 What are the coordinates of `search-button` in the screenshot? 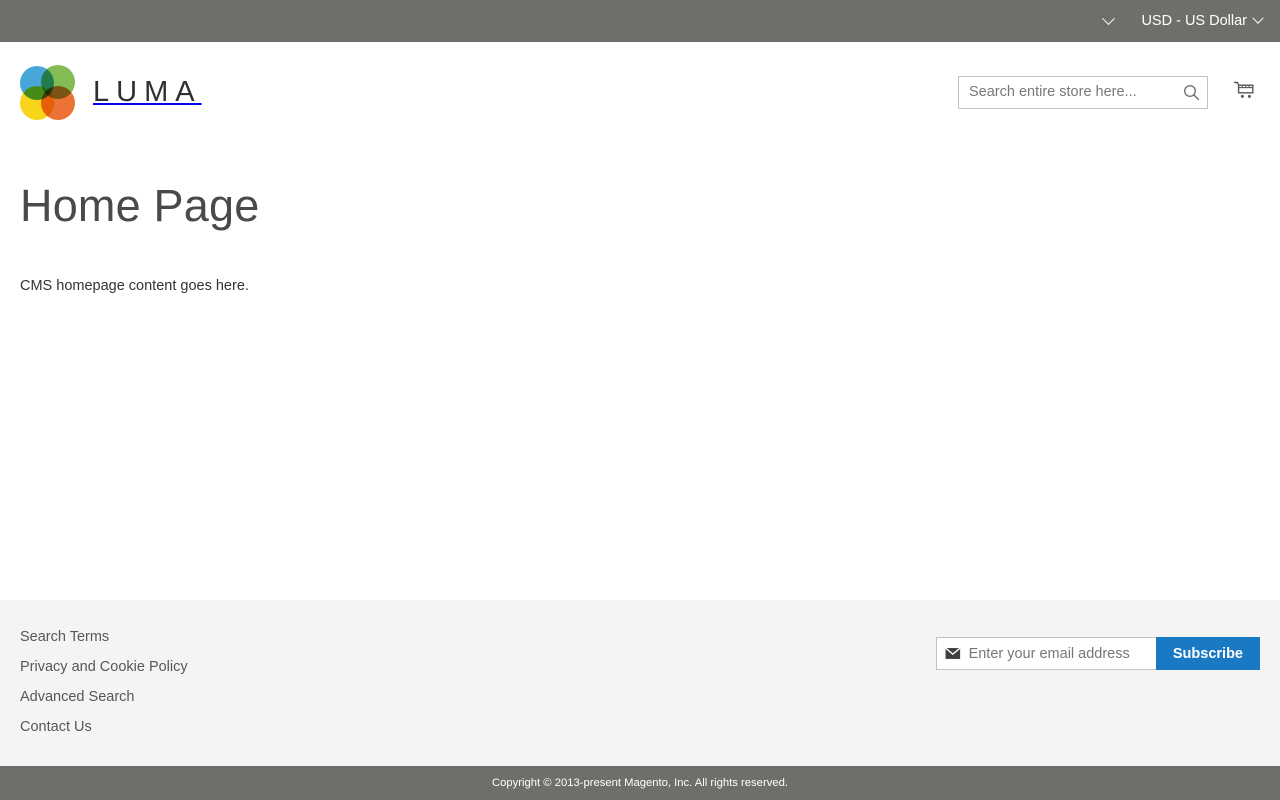 It's located at (1191, 92).